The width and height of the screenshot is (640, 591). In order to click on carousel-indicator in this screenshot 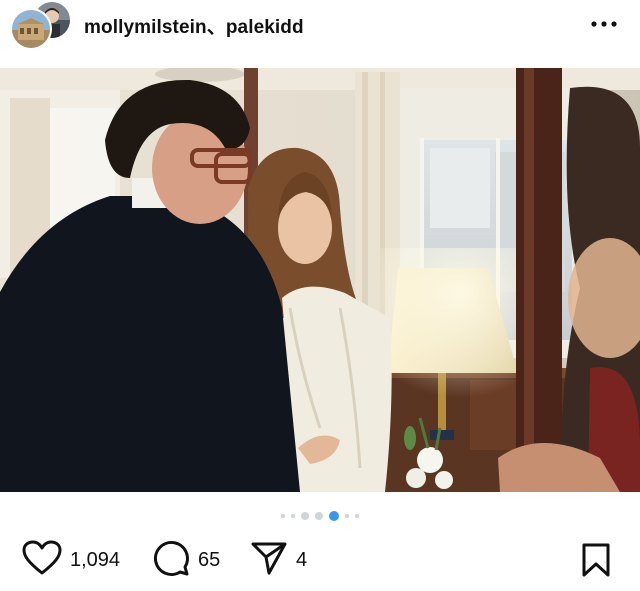, I will do `click(320, 516)`.